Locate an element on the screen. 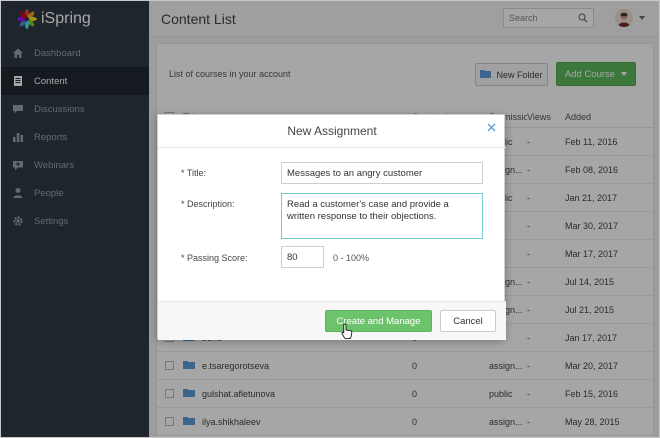 This screenshot has height=438, width=660. hand-cursor-icon is located at coordinates (347, 332).